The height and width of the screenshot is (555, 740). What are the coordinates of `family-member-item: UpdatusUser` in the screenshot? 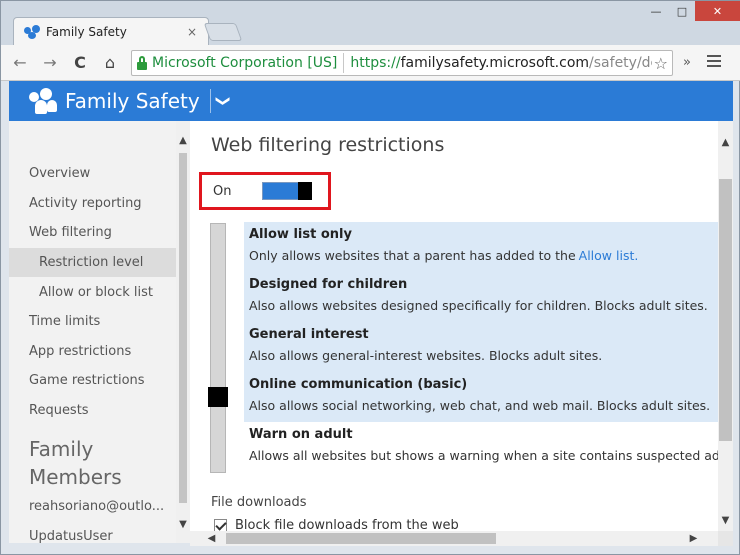 It's located at (92, 532).